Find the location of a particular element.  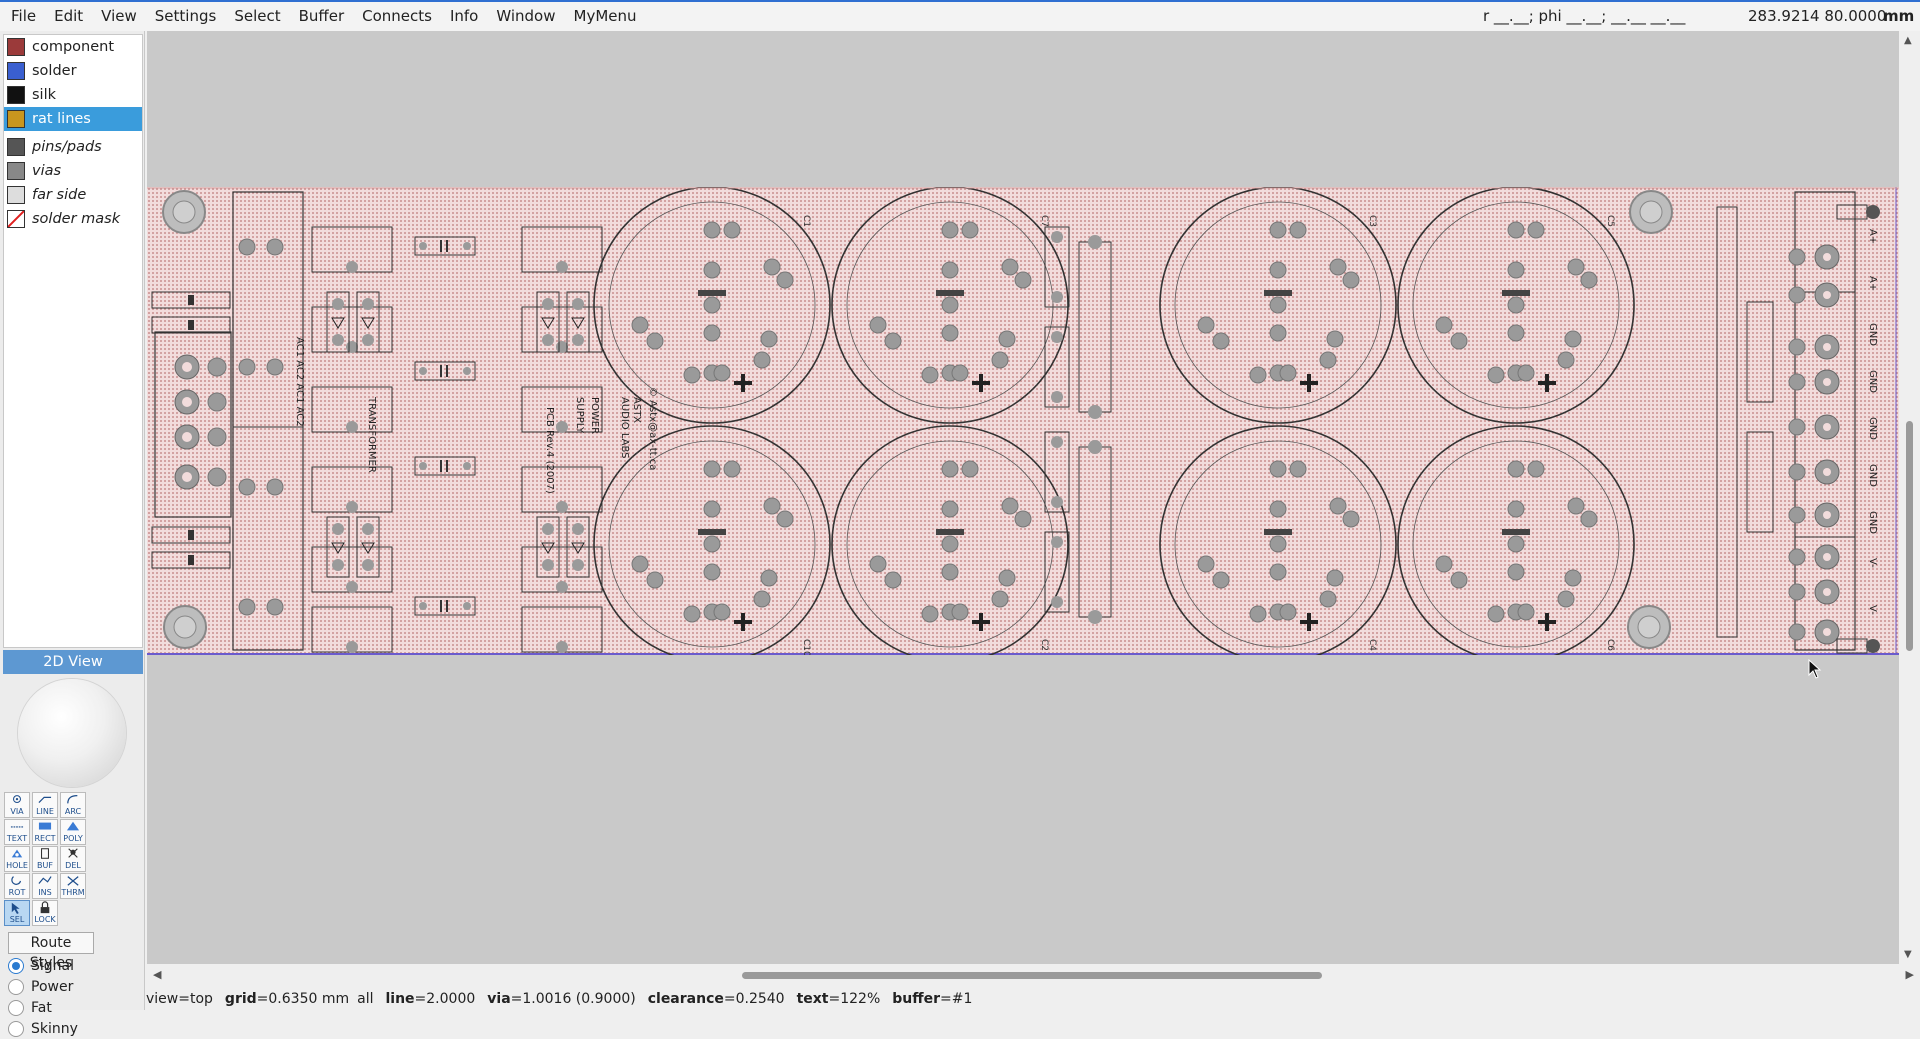

tool-arc-button: ARC is located at coordinates (73, 805).